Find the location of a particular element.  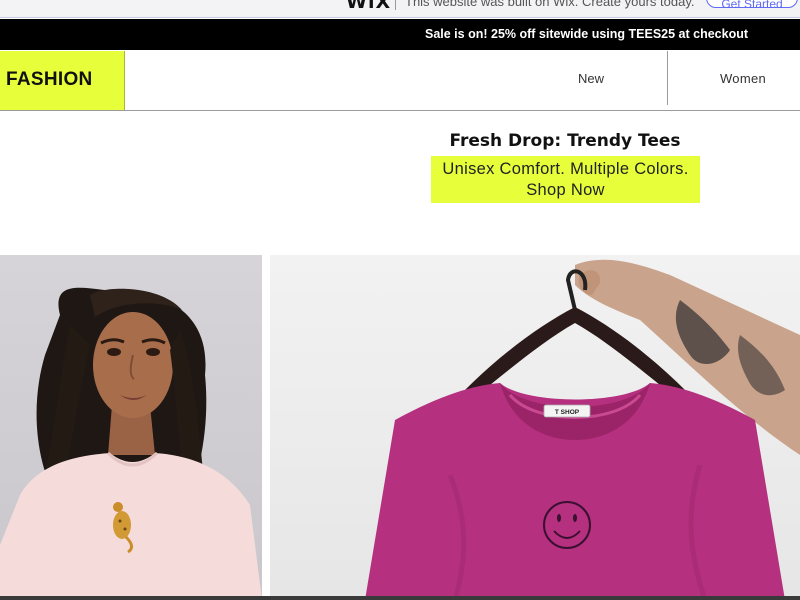

nav-item-new: New is located at coordinates (591, 79).